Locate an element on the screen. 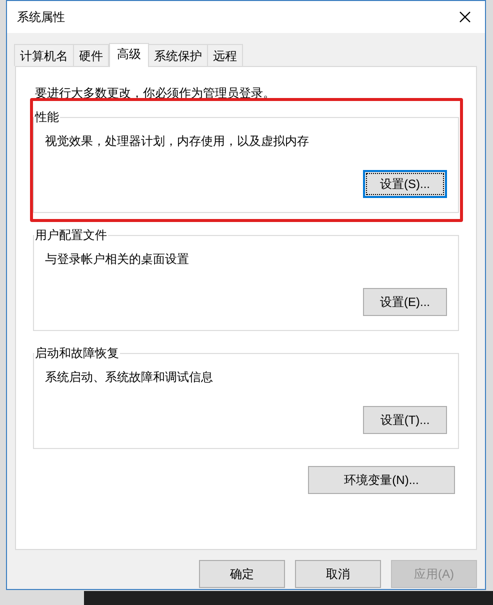  window-title: 系统属性 is located at coordinates (41, 17).